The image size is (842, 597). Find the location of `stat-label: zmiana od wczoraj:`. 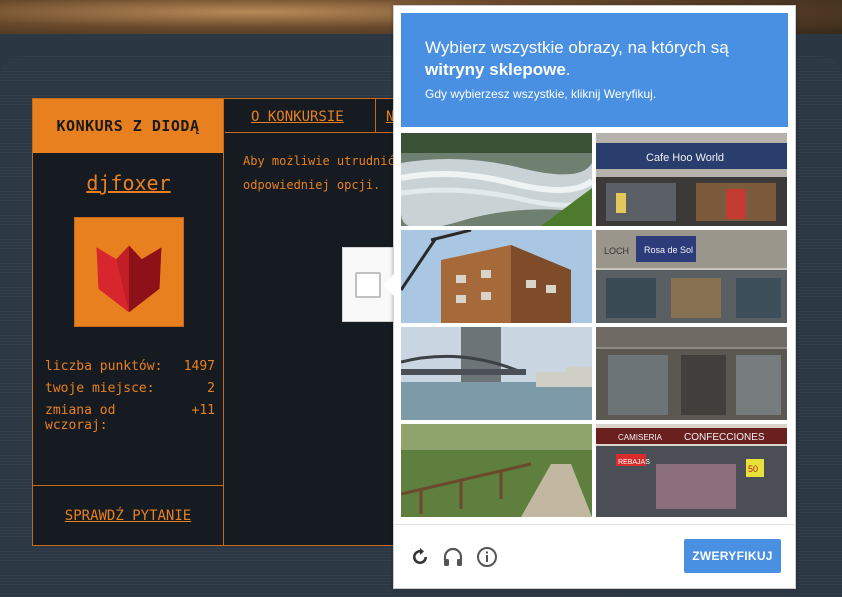

stat-label: zmiana od wczoraj: is located at coordinates (80, 418).